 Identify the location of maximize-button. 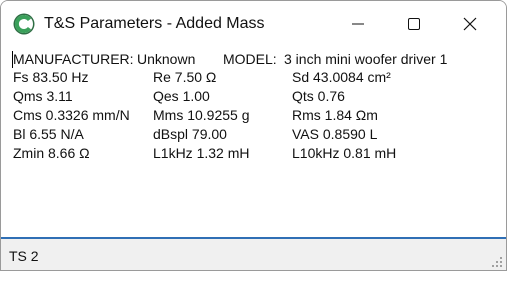
(414, 24).